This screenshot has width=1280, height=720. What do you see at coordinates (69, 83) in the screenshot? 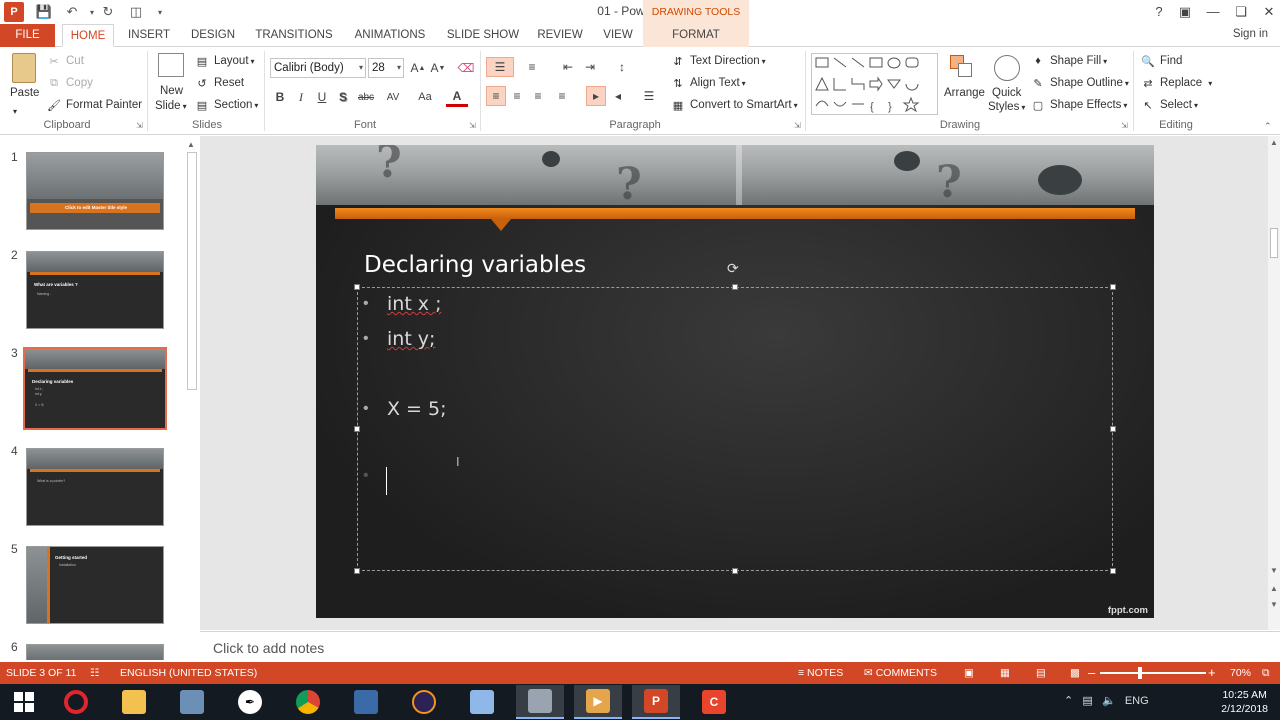
I see `copy-button: ⧉ Copy` at bounding box center [69, 83].